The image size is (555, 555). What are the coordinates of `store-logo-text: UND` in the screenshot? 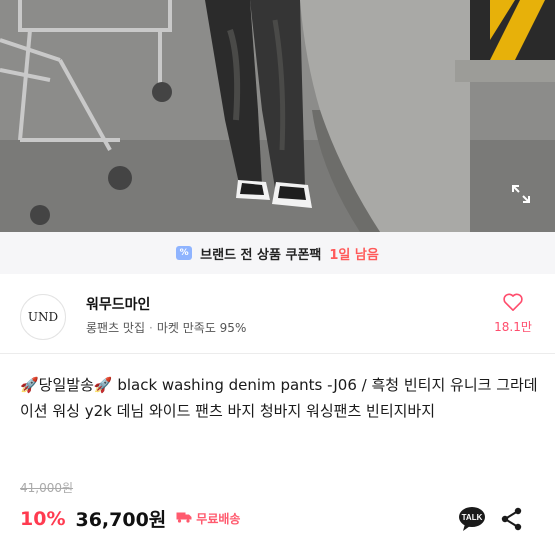 It's located at (43, 317).